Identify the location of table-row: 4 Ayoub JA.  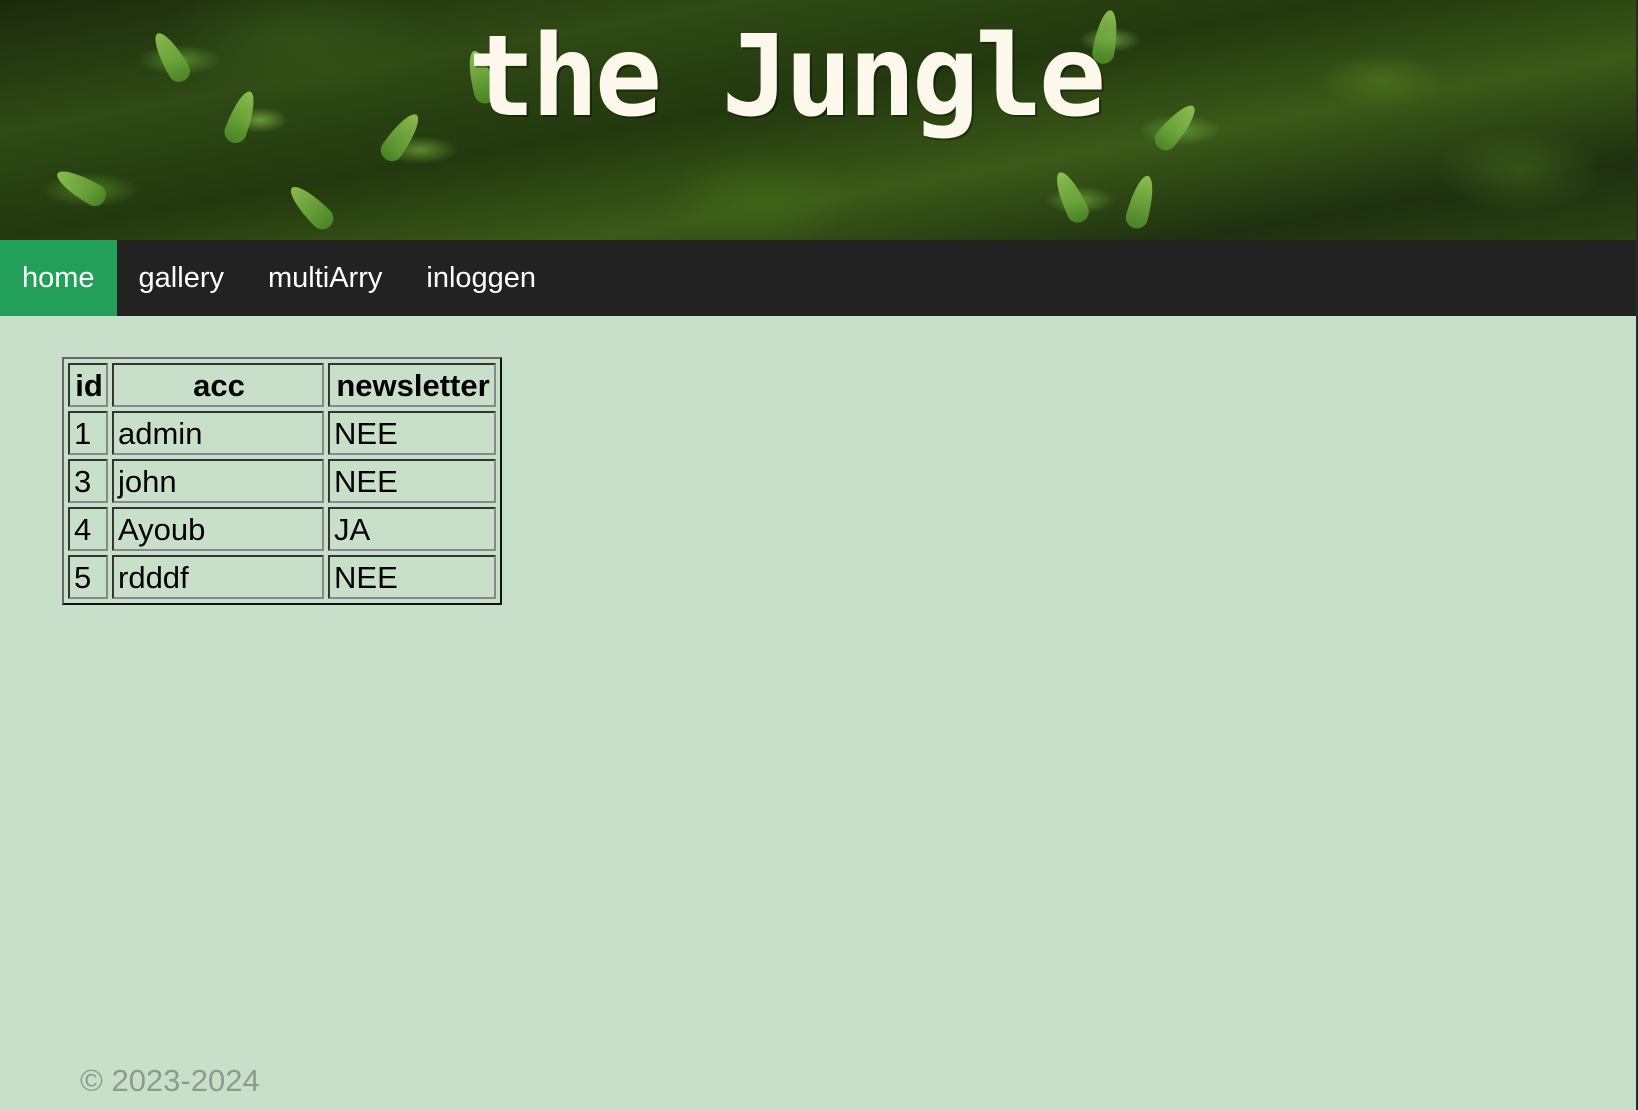
(282, 529).